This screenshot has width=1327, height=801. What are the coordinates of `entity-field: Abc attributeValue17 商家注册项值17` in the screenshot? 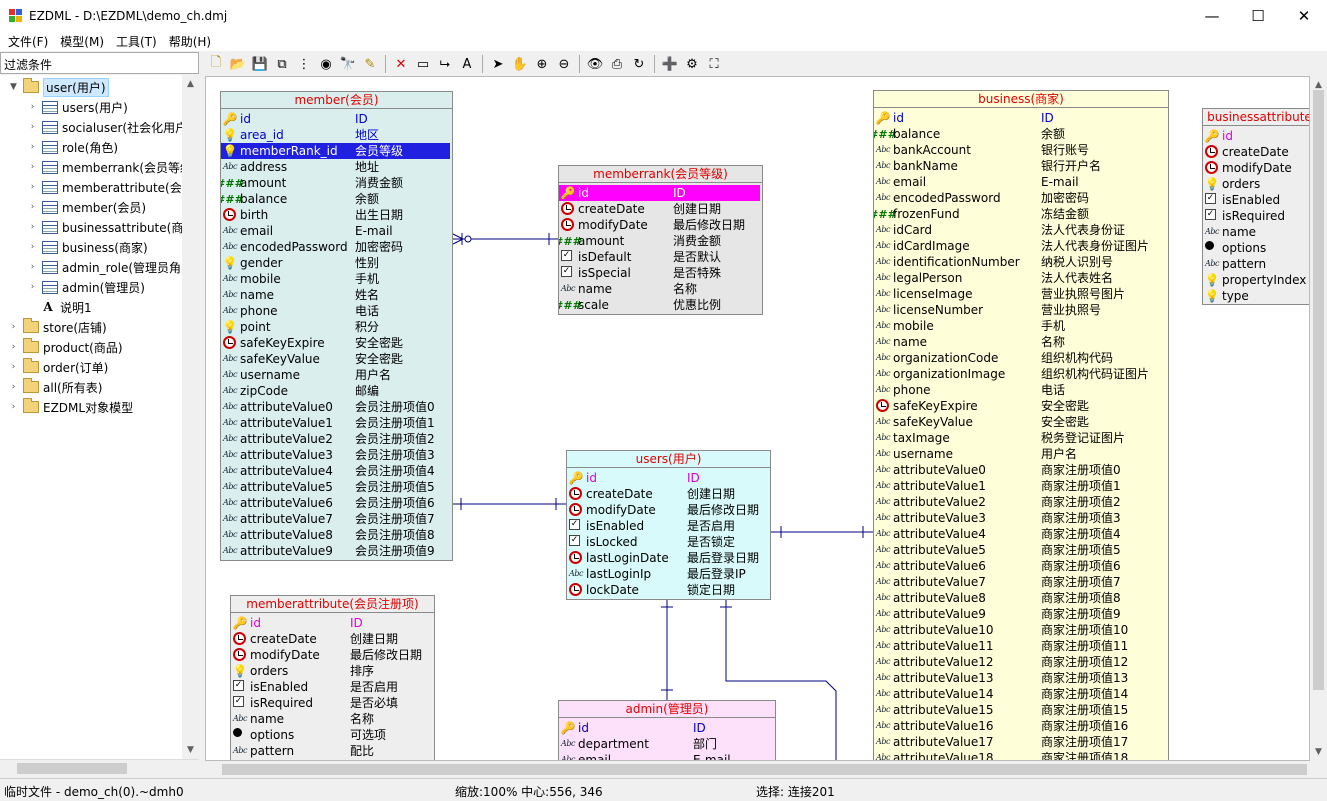 It's located at (1020, 742).